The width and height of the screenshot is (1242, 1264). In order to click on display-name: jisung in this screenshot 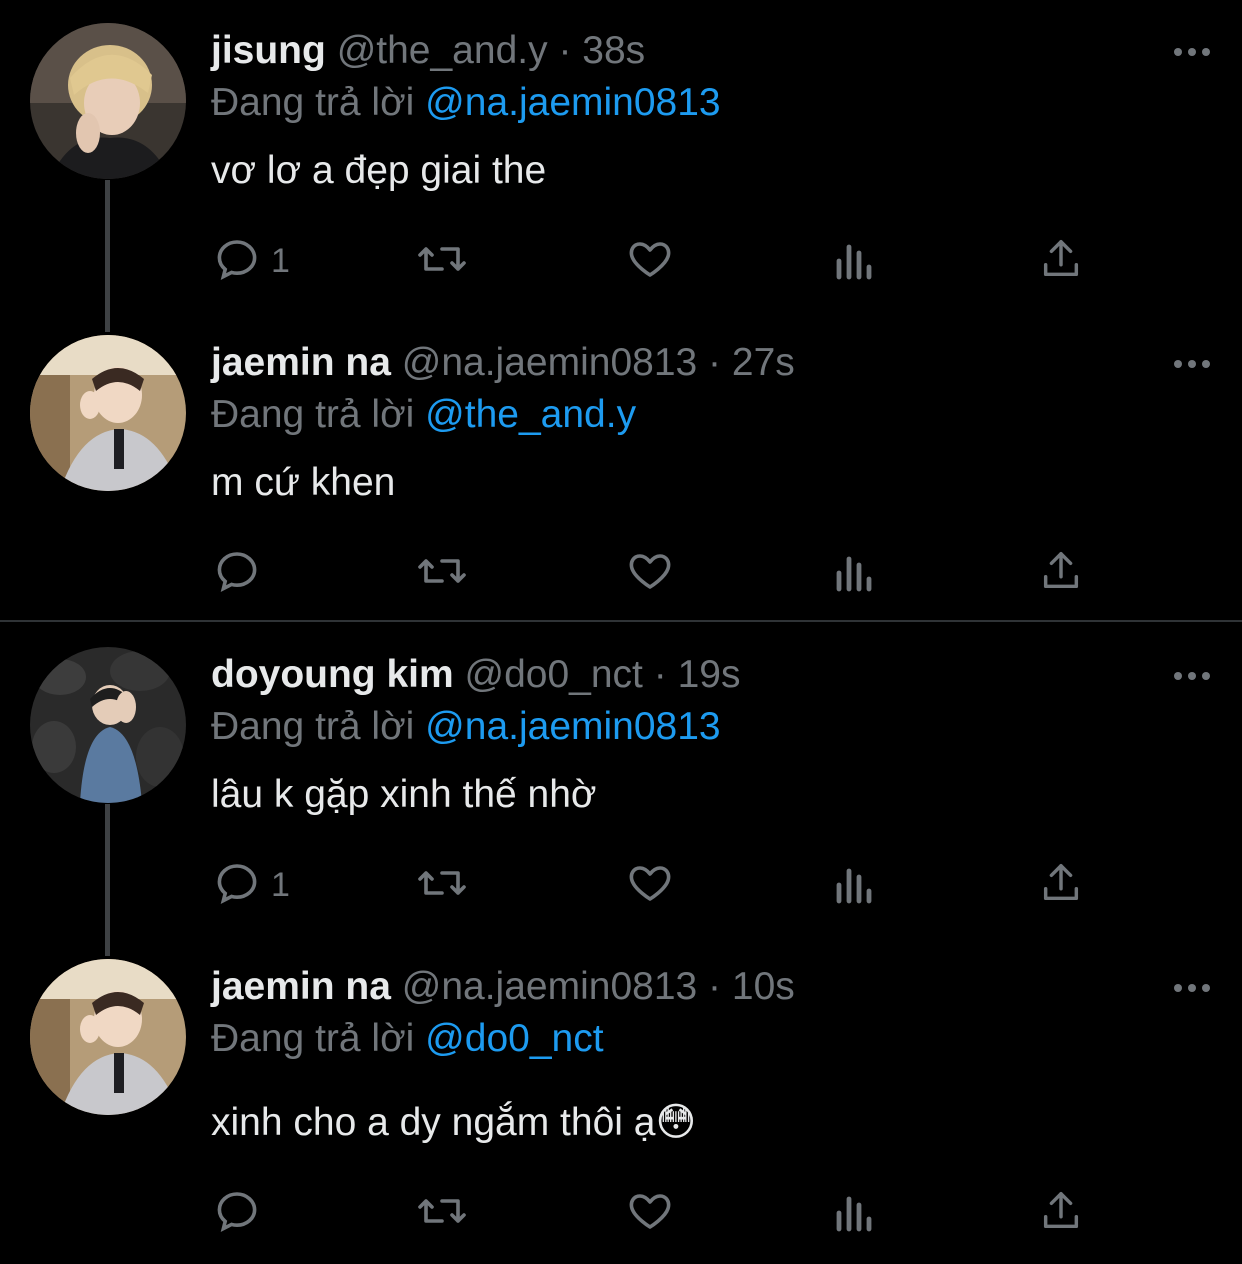, I will do `click(268, 50)`.